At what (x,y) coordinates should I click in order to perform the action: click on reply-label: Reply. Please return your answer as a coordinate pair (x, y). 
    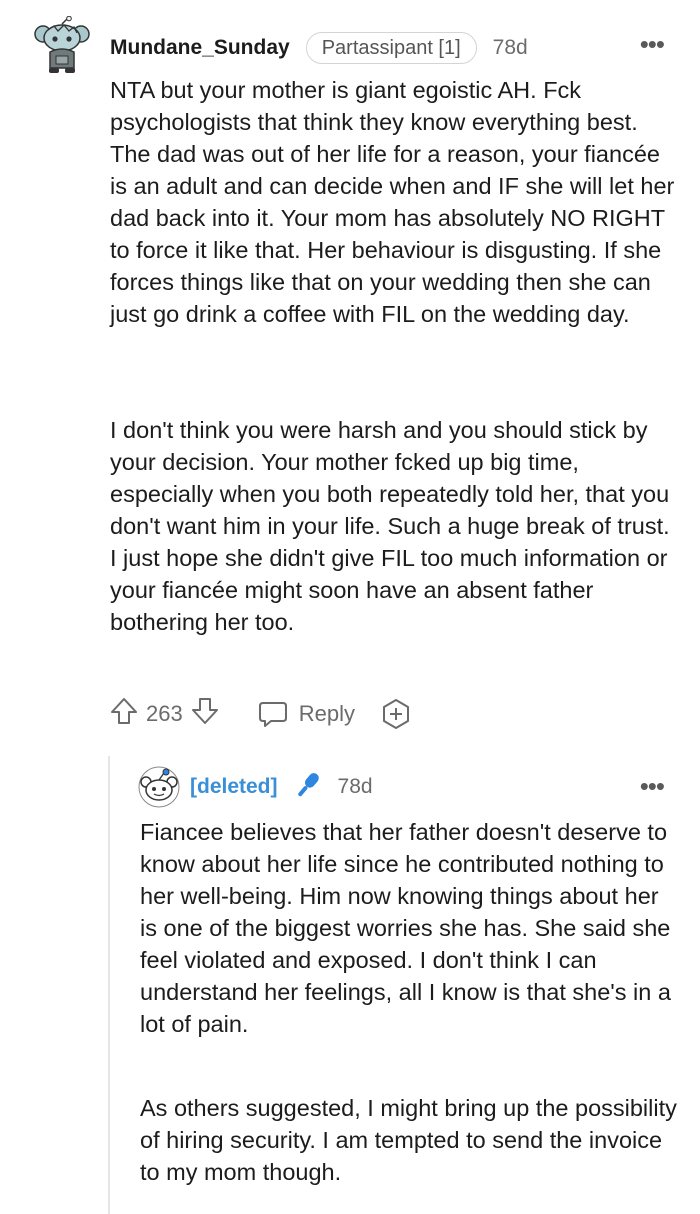
    Looking at the image, I should click on (326, 713).